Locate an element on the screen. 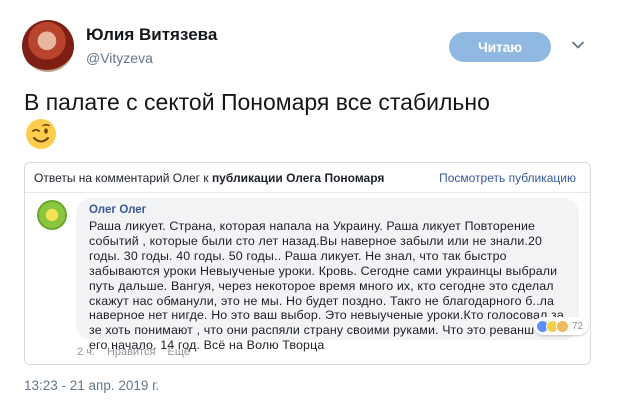 The width and height of the screenshot is (621, 418). author-name: Юлия Витязева is located at coordinates (151, 35).